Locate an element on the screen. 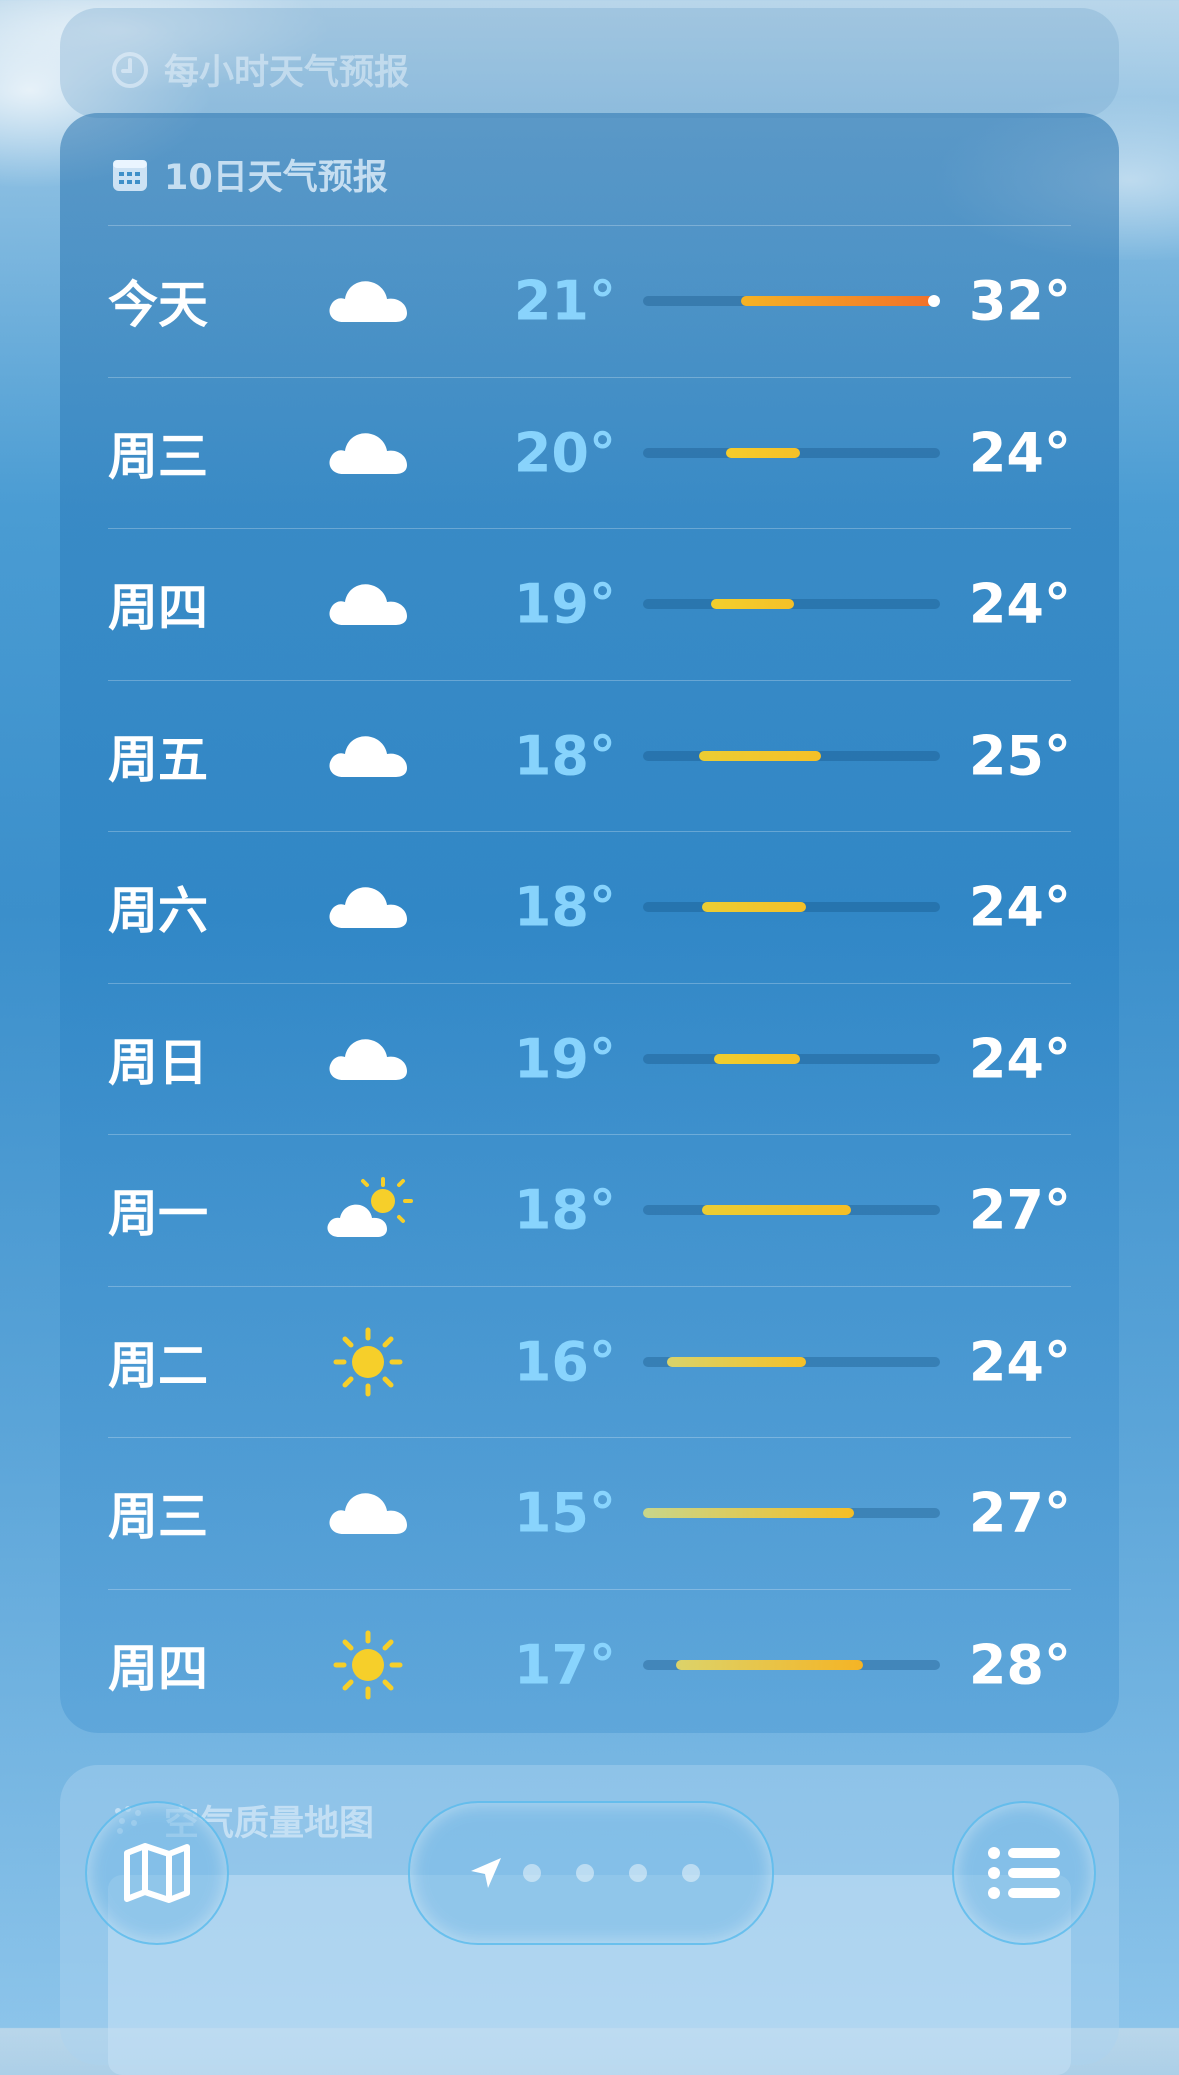 The height and width of the screenshot is (2075, 1179). hourly-forecast-title: 每小时天气预报 is located at coordinates (287, 73).